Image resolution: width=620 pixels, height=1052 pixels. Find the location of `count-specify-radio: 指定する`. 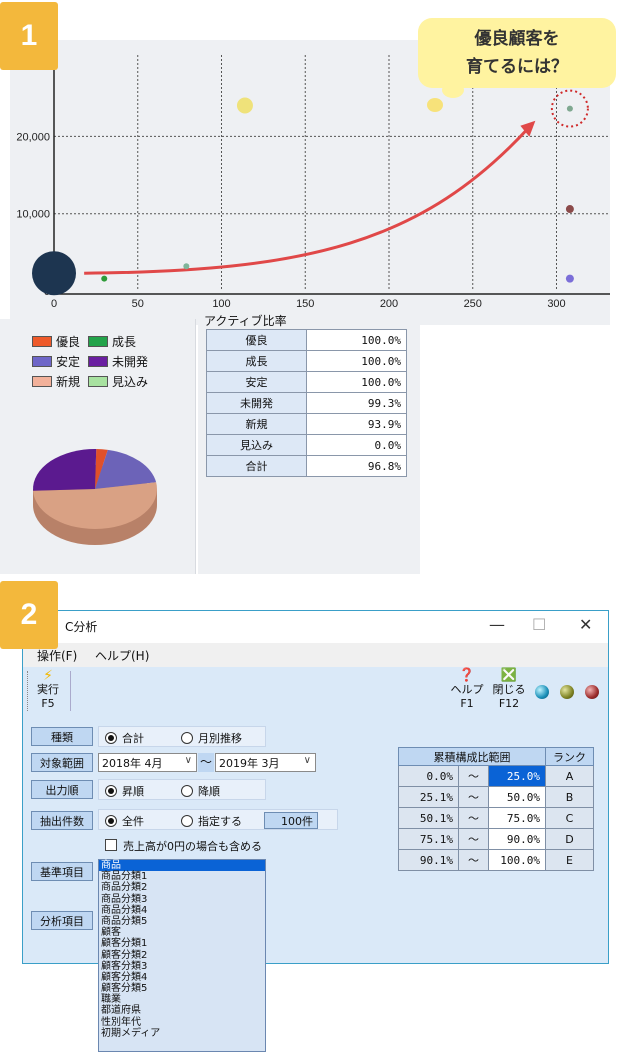

count-specify-radio: 指定する is located at coordinates (211, 821).